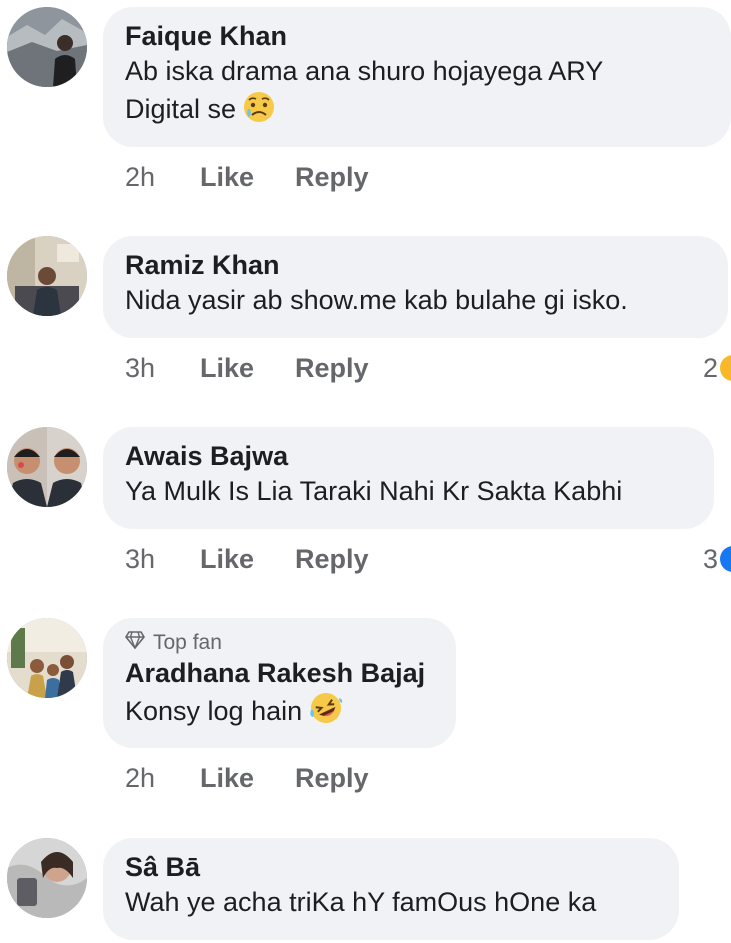  What do you see at coordinates (725, 368) in the screenshot?
I see `haha-reaction-icon` at bounding box center [725, 368].